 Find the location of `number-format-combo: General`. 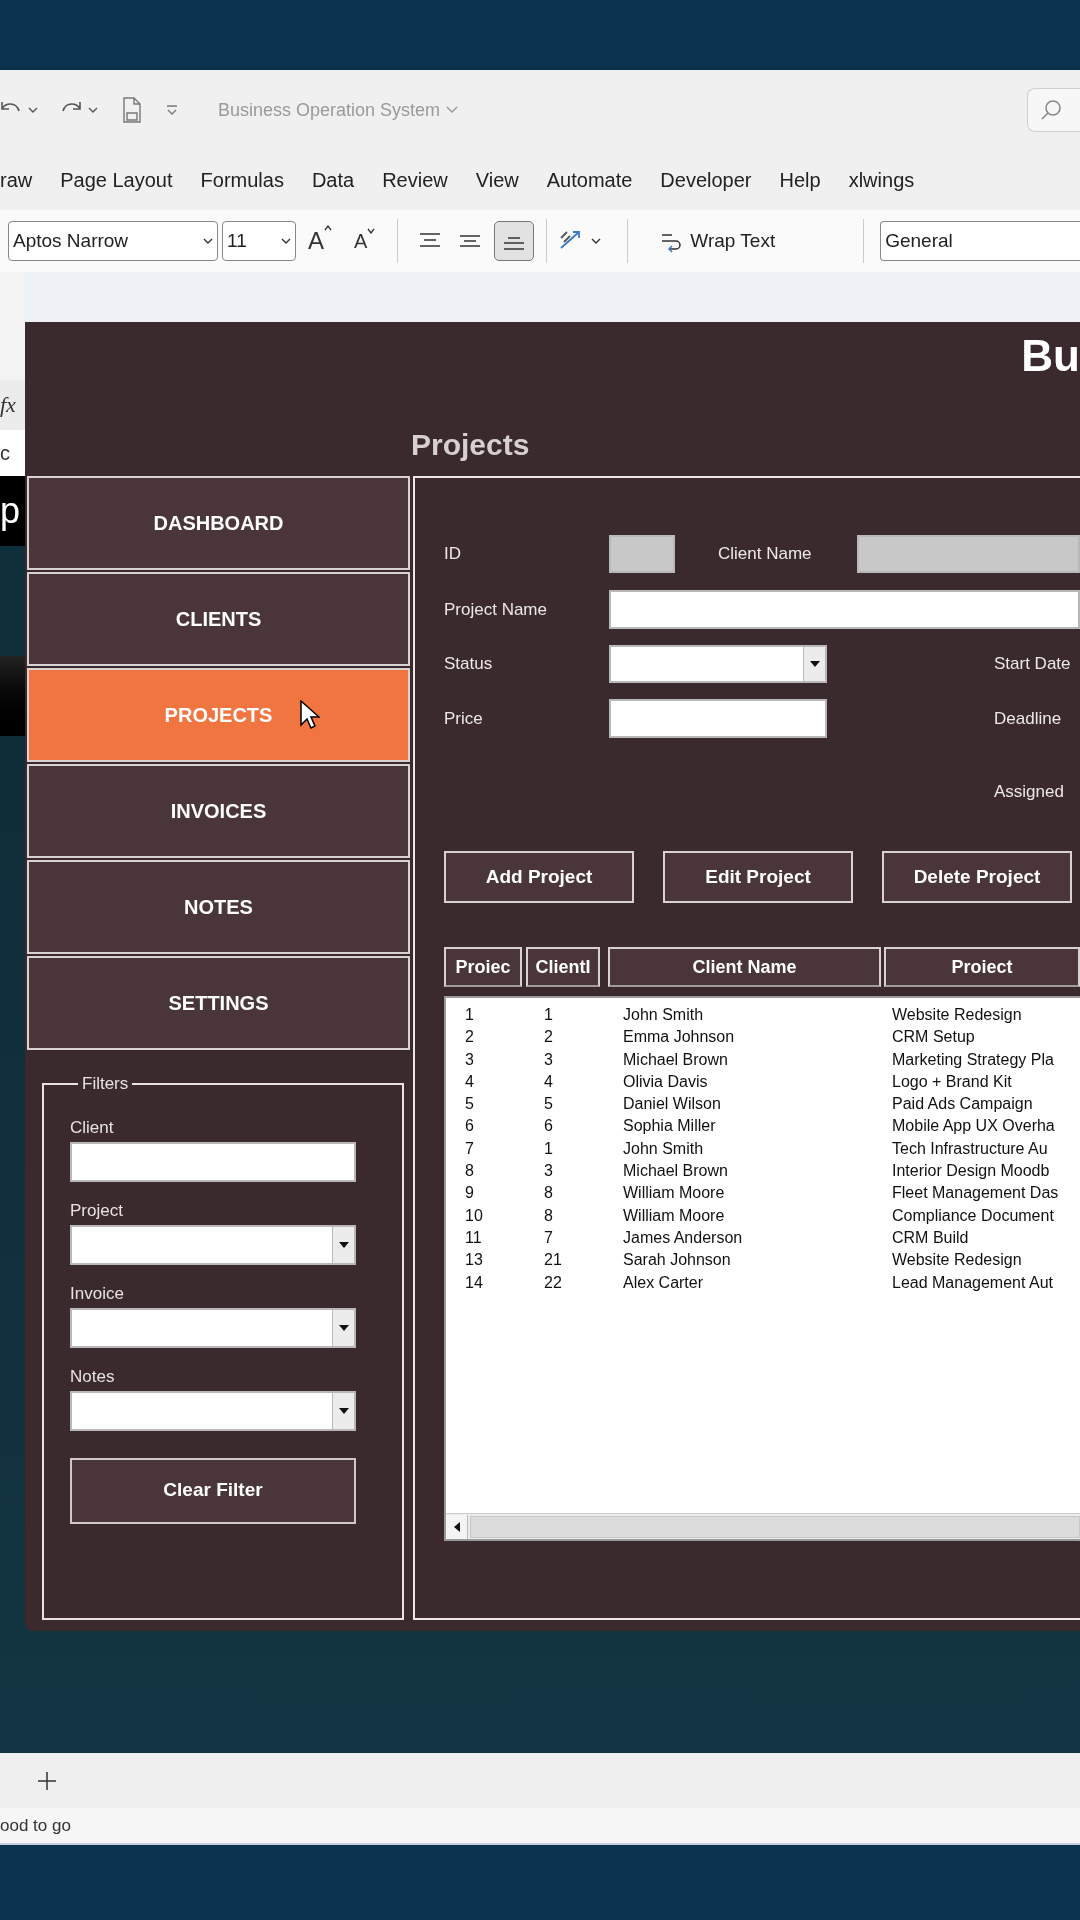

number-format-combo: General is located at coordinates (980, 241).